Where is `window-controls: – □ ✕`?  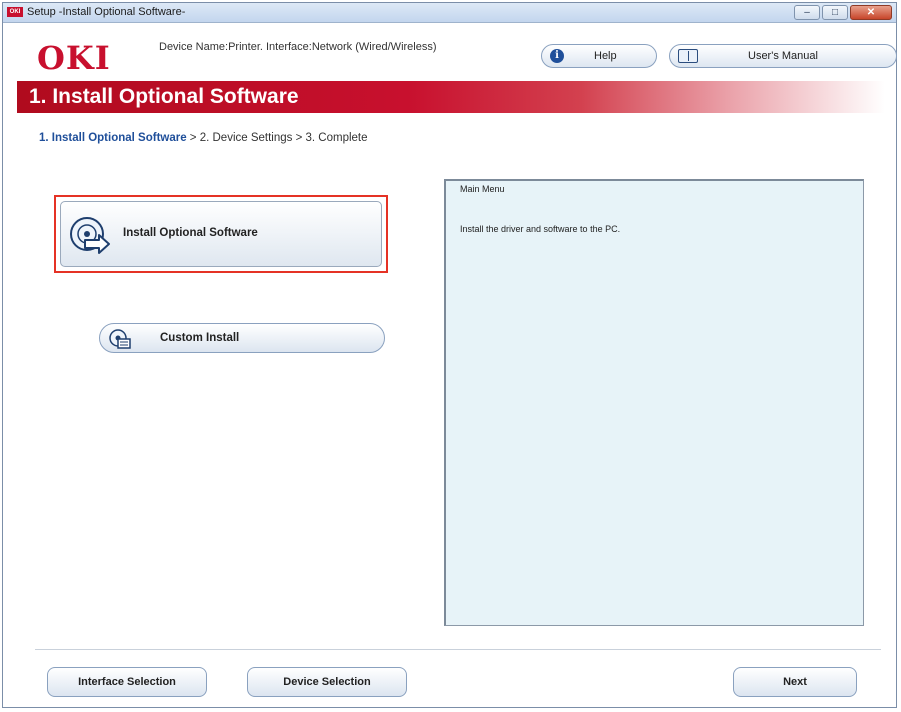 window-controls: – □ ✕ is located at coordinates (843, 12).